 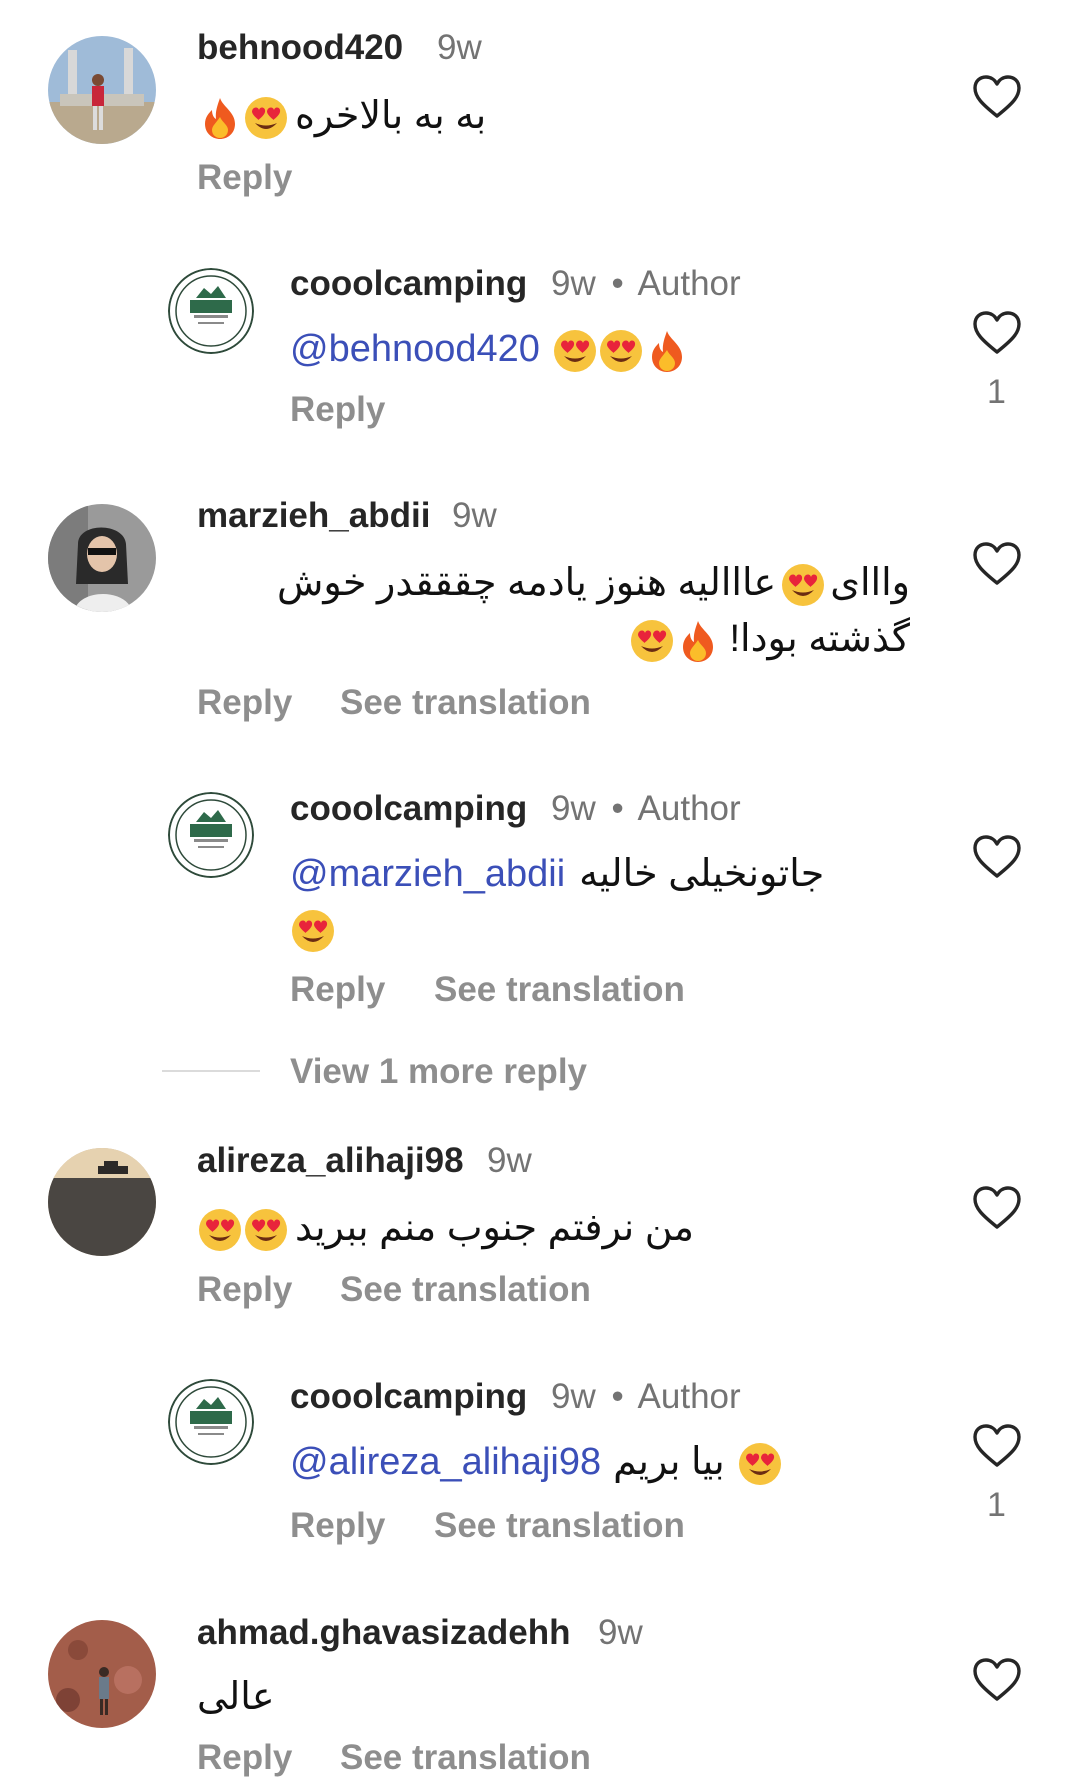 What do you see at coordinates (494, 1228) in the screenshot?
I see `comment-body: من نرفتم جنوب منم ببرید` at bounding box center [494, 1228].